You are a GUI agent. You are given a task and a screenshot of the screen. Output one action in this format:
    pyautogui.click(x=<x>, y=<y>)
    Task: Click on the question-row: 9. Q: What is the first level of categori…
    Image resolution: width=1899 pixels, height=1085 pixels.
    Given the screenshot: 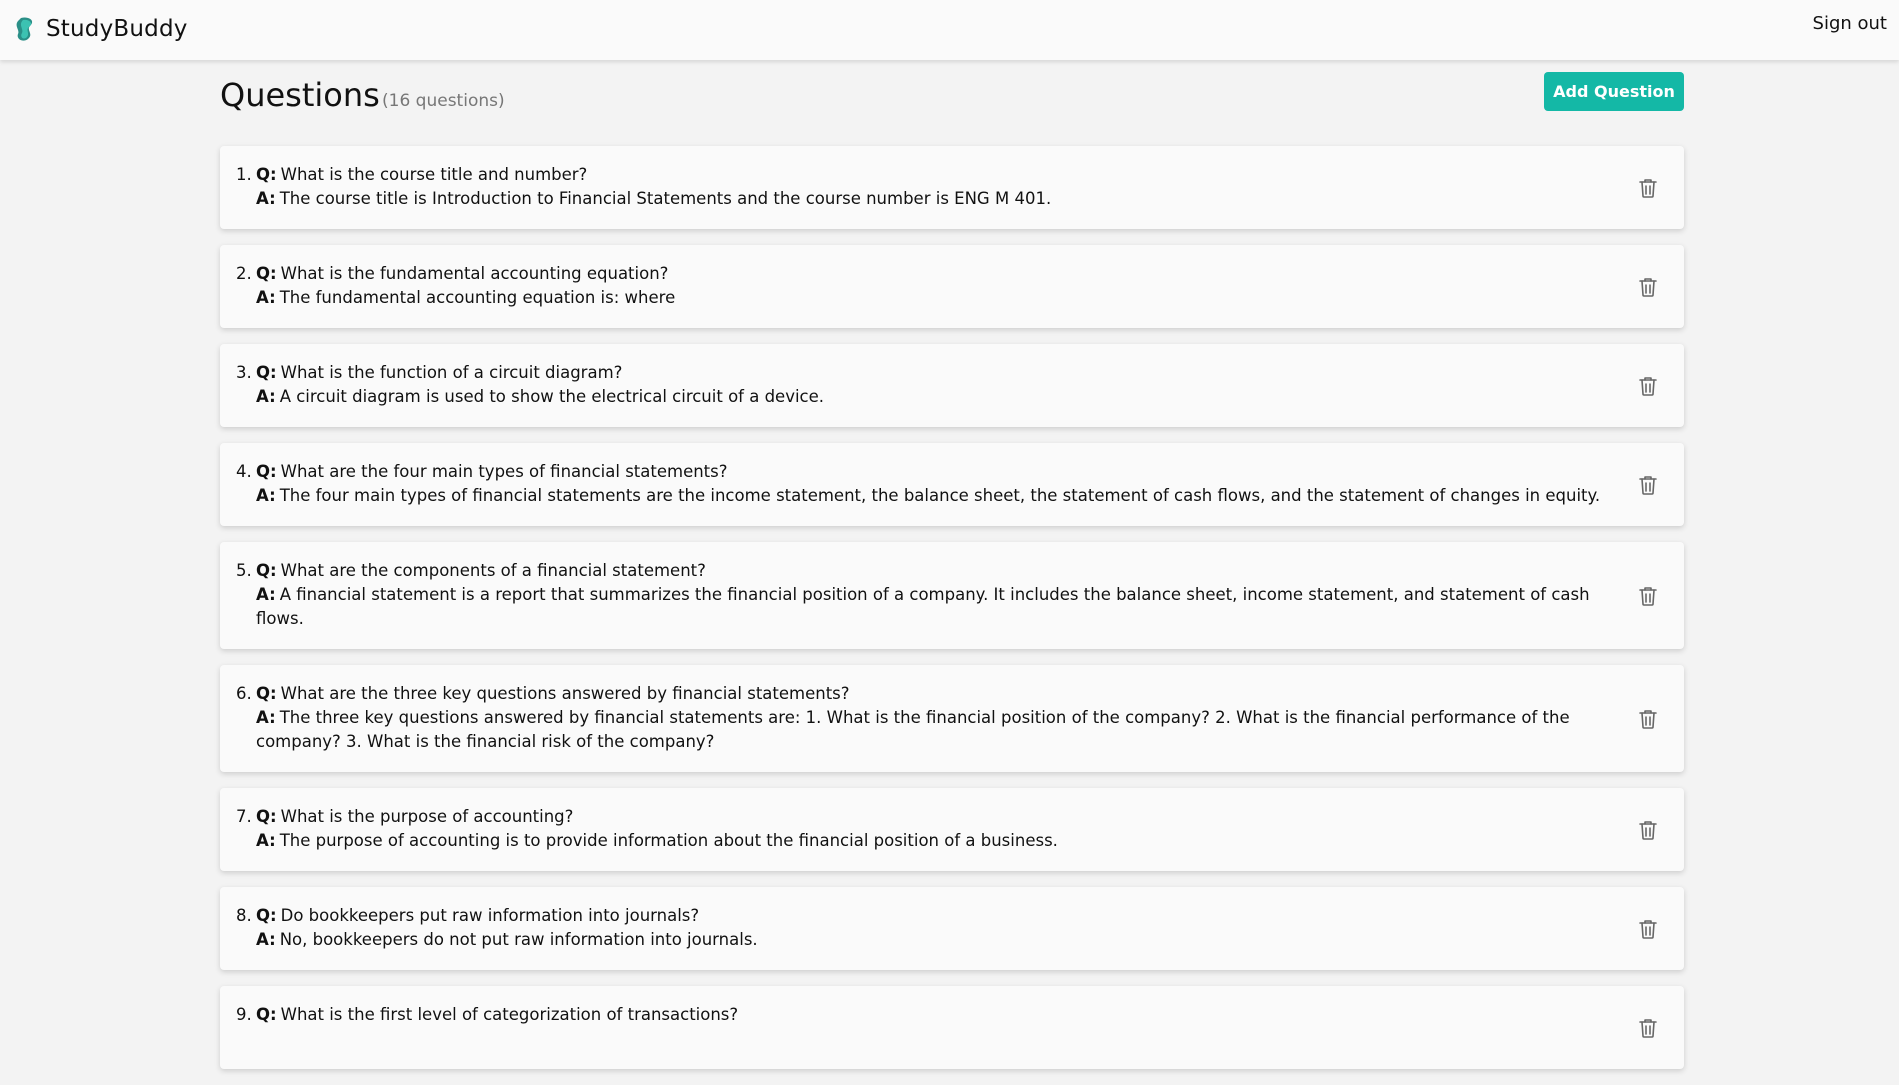 What is the action you would take?
    pyautogui.click(x=920, y=1027)
    